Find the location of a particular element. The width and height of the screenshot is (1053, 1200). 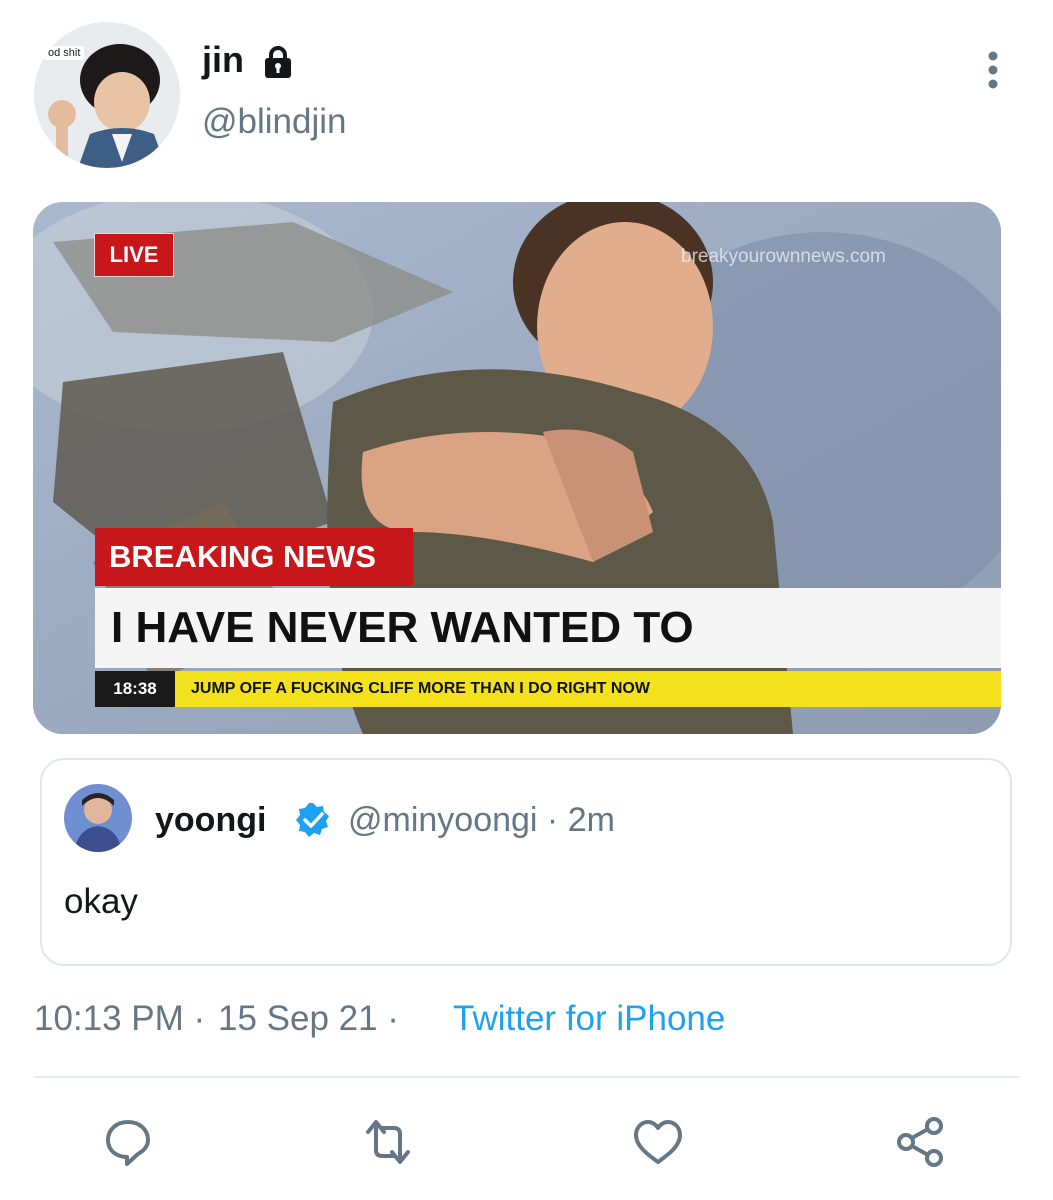

quoted-avatar-photo is located at coordinates (98, 818).